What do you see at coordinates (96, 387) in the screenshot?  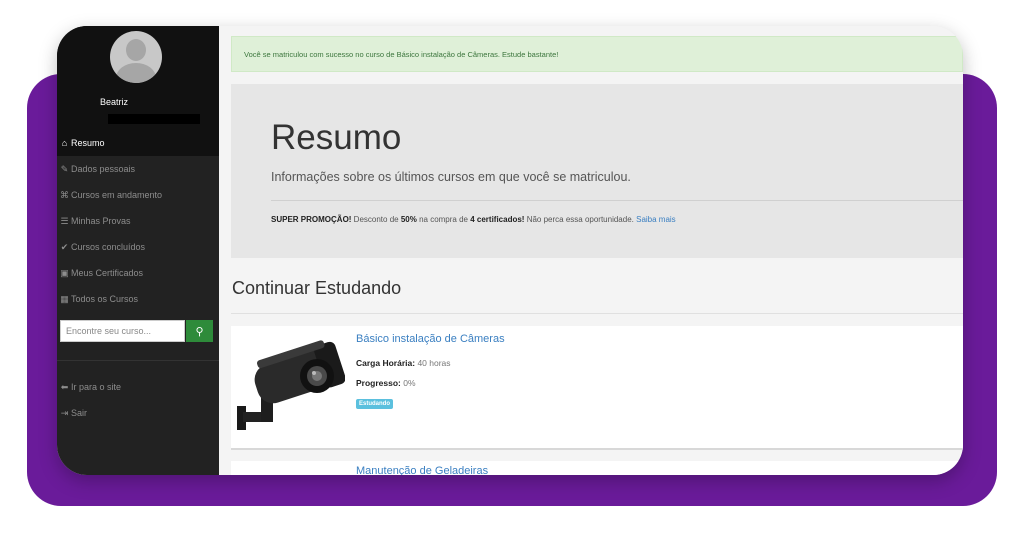 I see `sidebar-item-label: Ir para o site` at bounding box center [96, 387].